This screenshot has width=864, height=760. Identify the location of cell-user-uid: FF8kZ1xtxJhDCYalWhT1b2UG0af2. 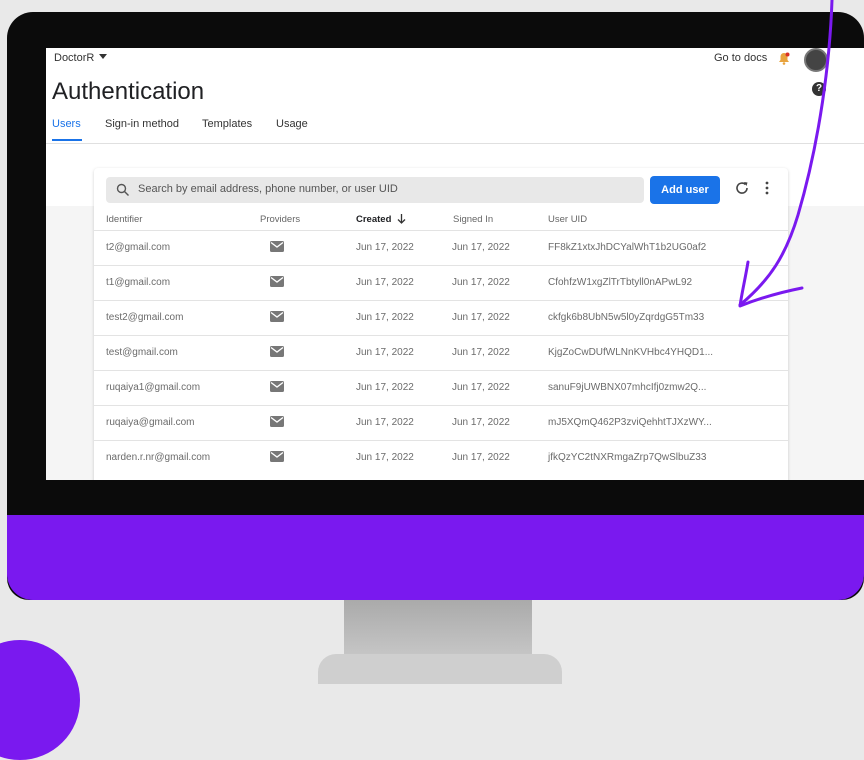
(627, 247).